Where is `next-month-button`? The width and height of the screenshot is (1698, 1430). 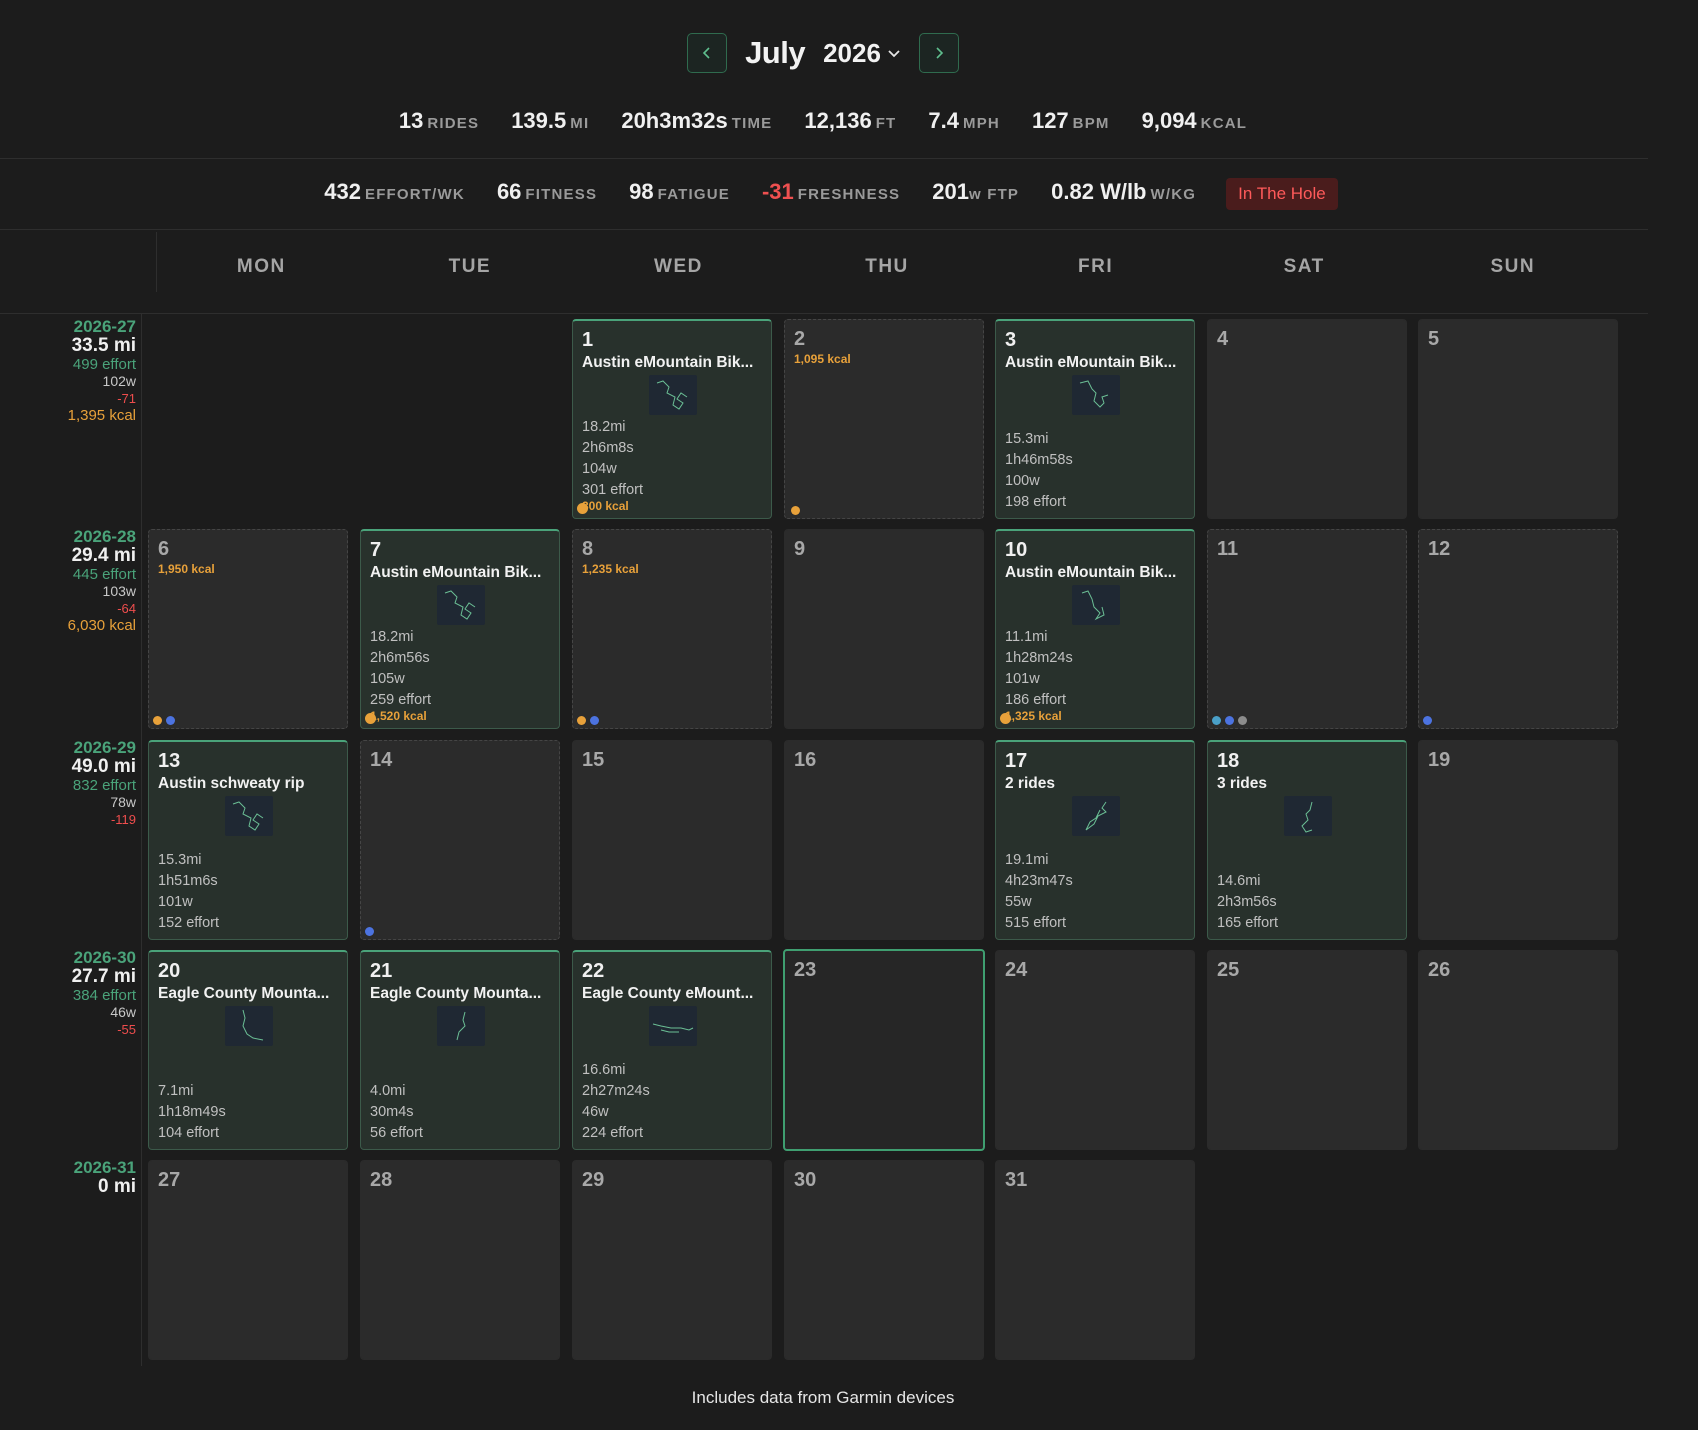 next-month-button is located at coordinates (938, 53).